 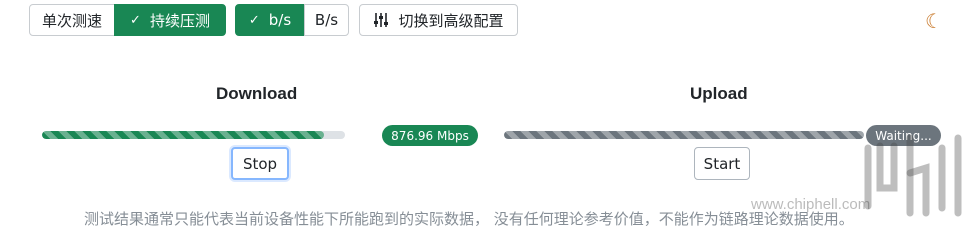 I want to click on download-progress-fill, so click(x=183, y=135).